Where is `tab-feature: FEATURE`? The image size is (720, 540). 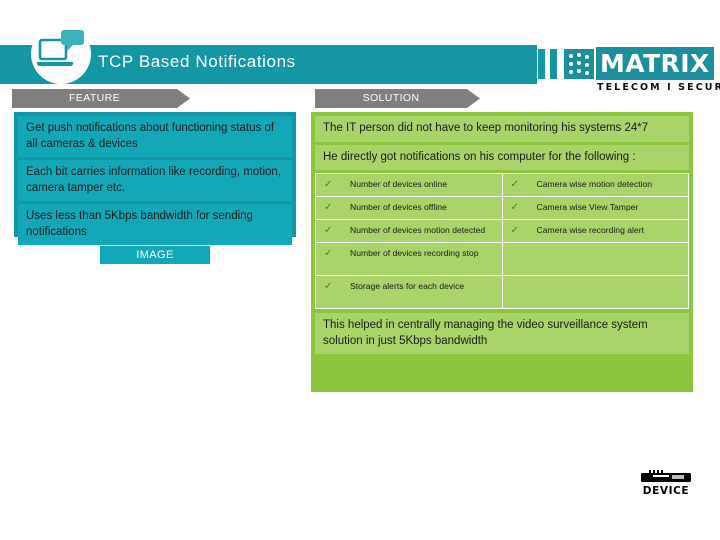 tab-feature: FEATURE is located at coordinates (101, 98).